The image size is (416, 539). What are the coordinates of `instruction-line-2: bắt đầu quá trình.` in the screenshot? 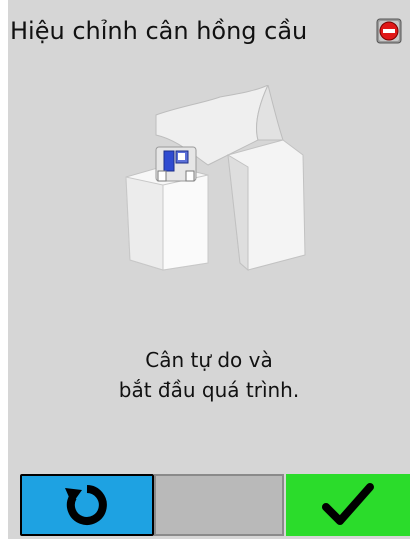 It's located at (209, 390).